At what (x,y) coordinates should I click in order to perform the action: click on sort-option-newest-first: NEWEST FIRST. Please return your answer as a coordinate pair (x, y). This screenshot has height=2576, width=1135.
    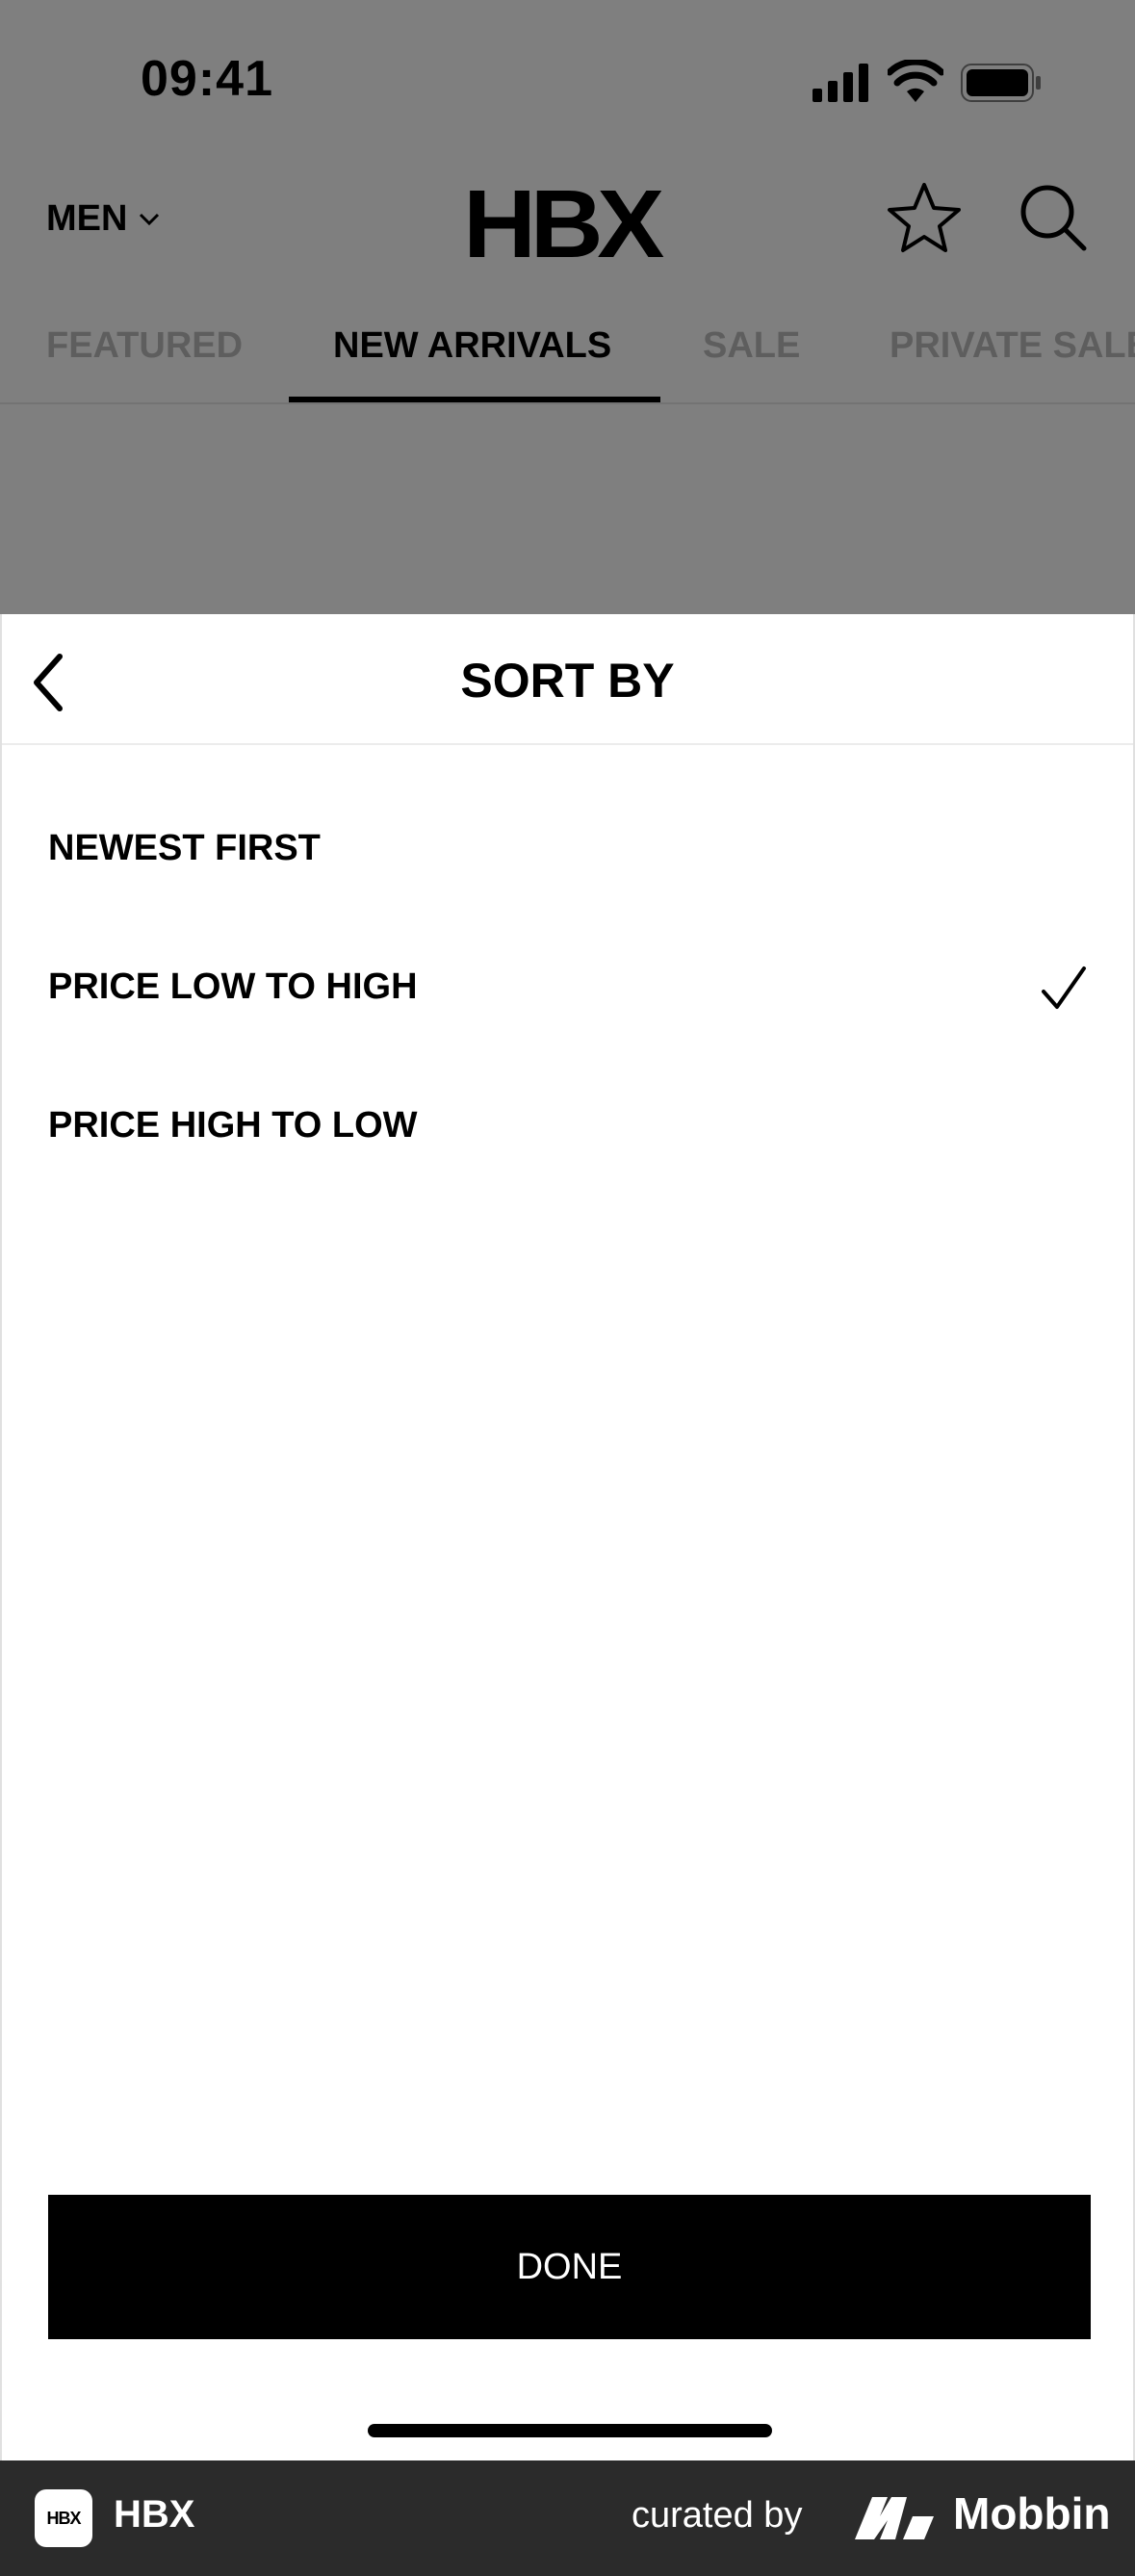
    Looking at the image, I should click on (184, 849).